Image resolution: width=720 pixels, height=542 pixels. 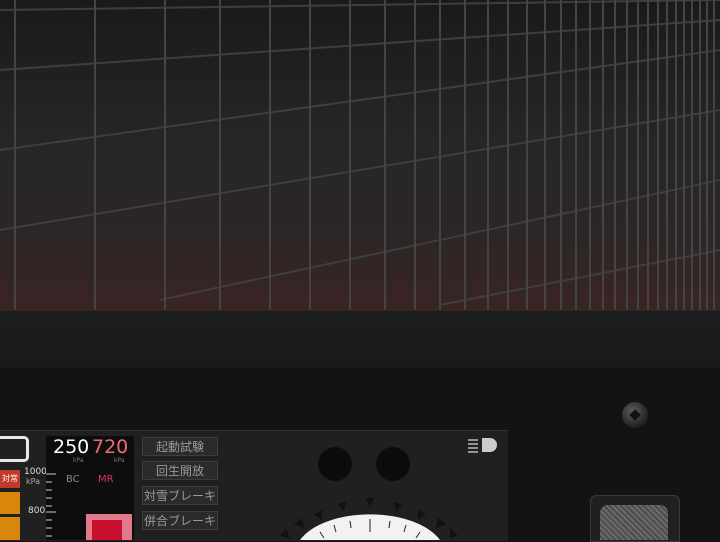 I want to click on start-test-button: 起動試験, so click(x=180, y=446).